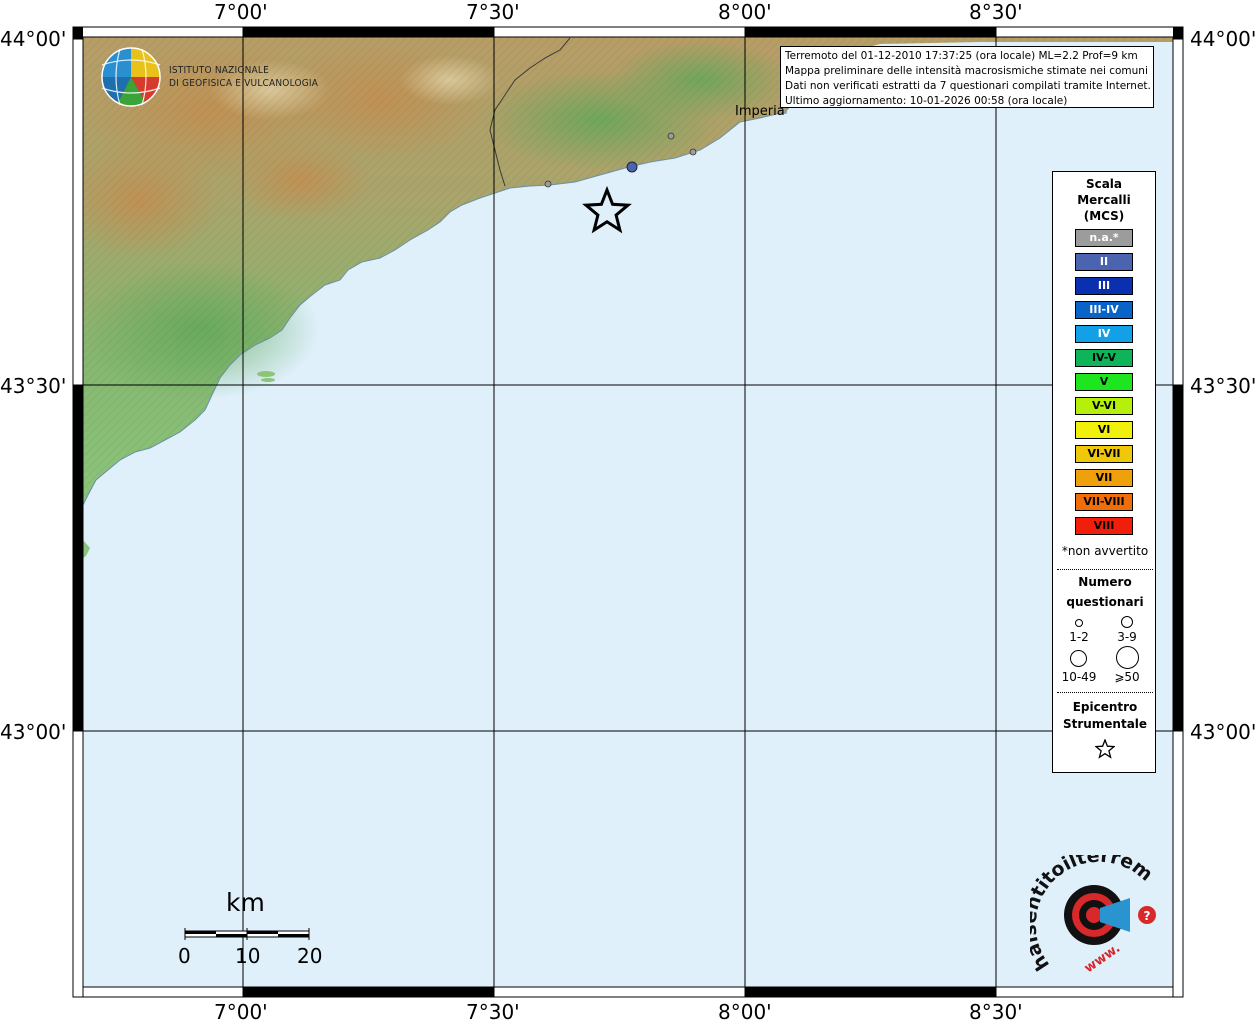  I want to click on legend-title: Scala Mercalli (MCS), so click(1104, 200).